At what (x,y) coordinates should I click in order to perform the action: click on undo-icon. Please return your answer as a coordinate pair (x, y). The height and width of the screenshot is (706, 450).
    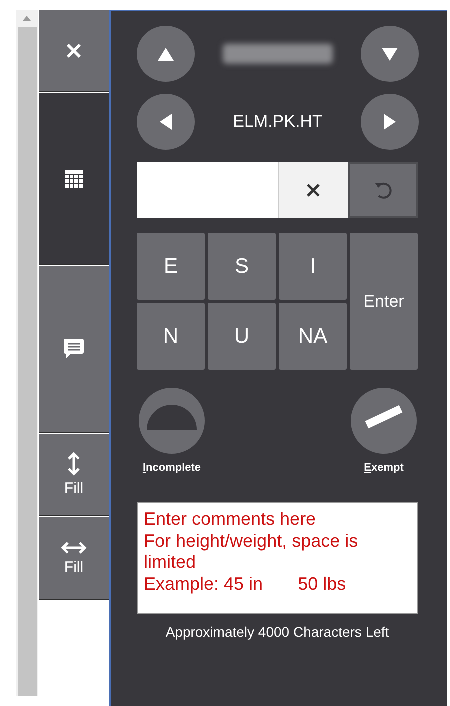
    Looking at the image, I should click on (383, 190).